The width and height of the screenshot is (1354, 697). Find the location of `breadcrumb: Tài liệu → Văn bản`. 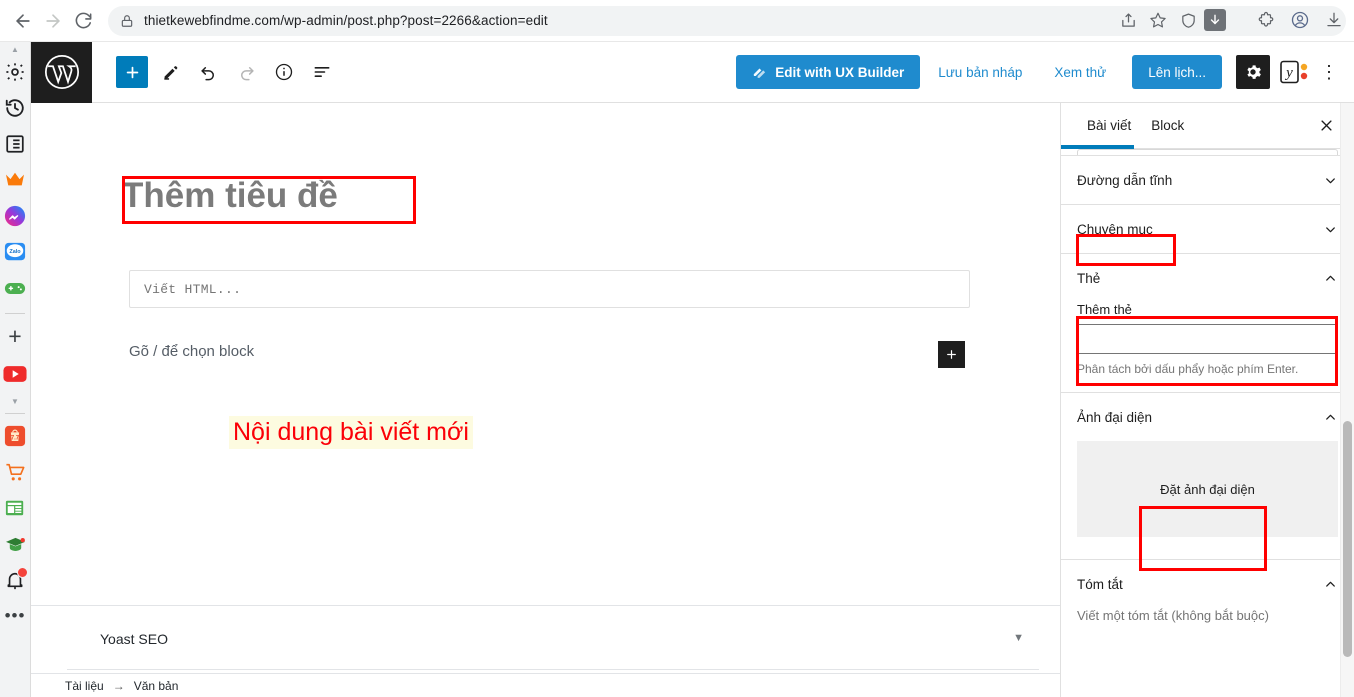

breadcrumb: Tài liệu → Văn bản is located at coordinates (545, 685).